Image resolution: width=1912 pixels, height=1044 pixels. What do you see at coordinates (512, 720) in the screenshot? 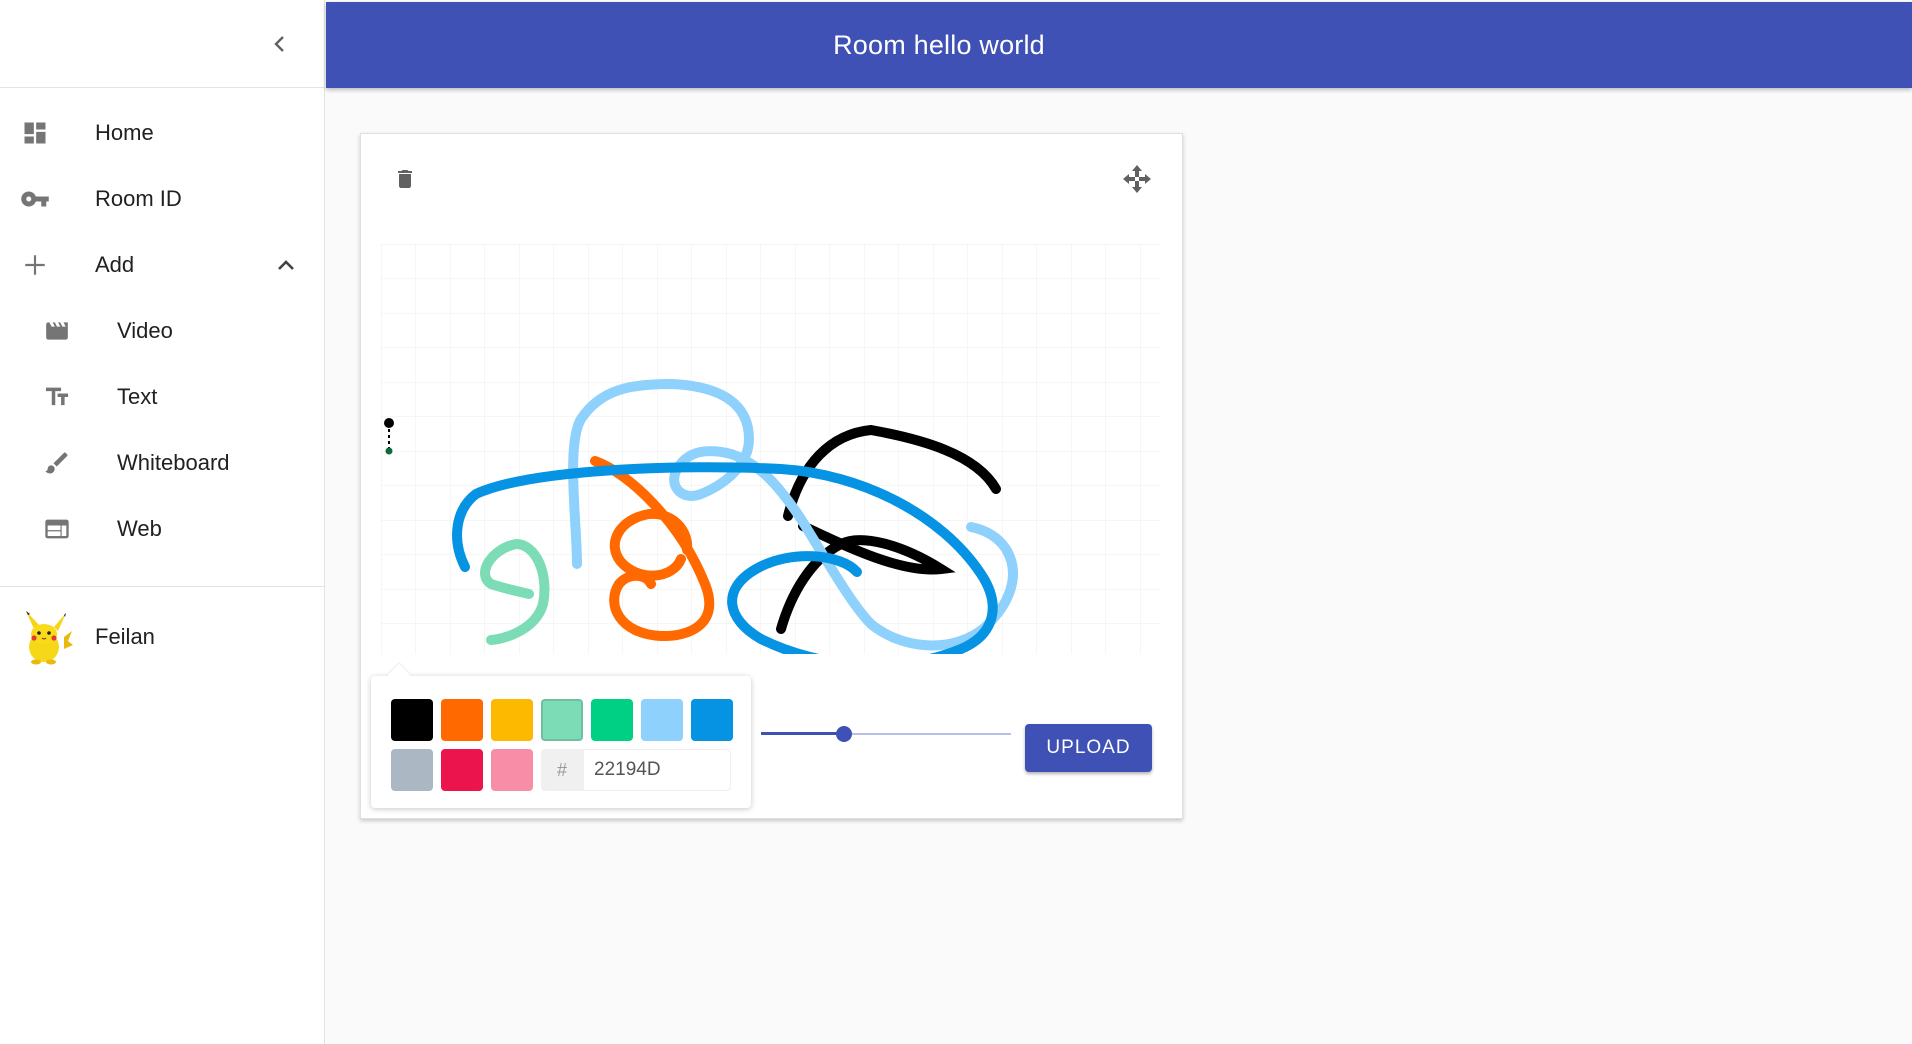
I see `swatch-amber` at bounding box center [512, 720].